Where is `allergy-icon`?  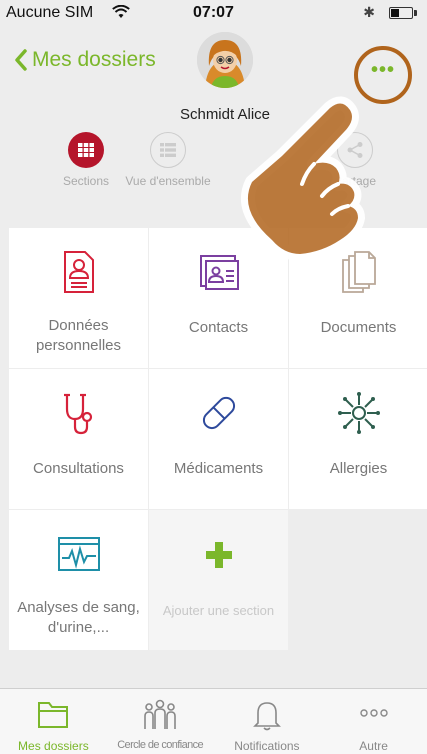 allergy-icon is located at coordinates (358, 413).